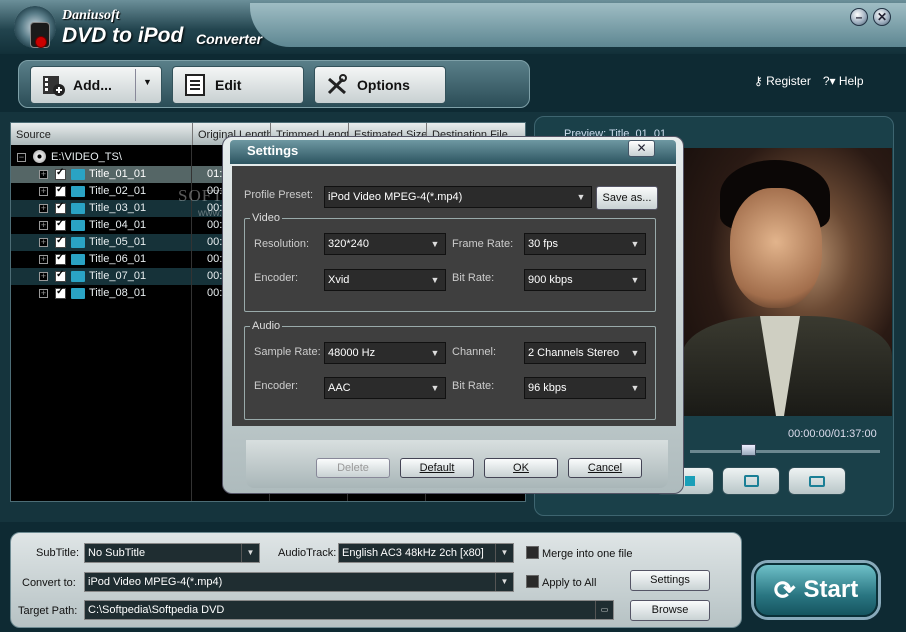  I want to click on open-snapshot-folder-button, so click(817, 481).